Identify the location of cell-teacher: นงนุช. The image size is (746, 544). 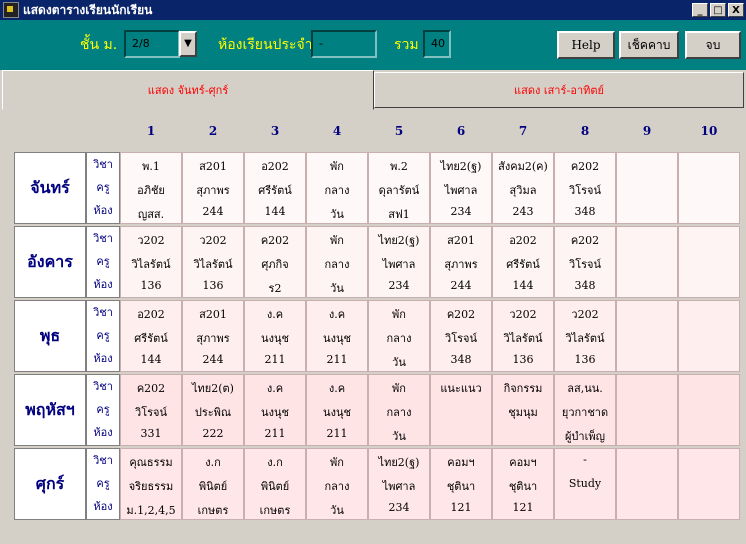
(337, 338).